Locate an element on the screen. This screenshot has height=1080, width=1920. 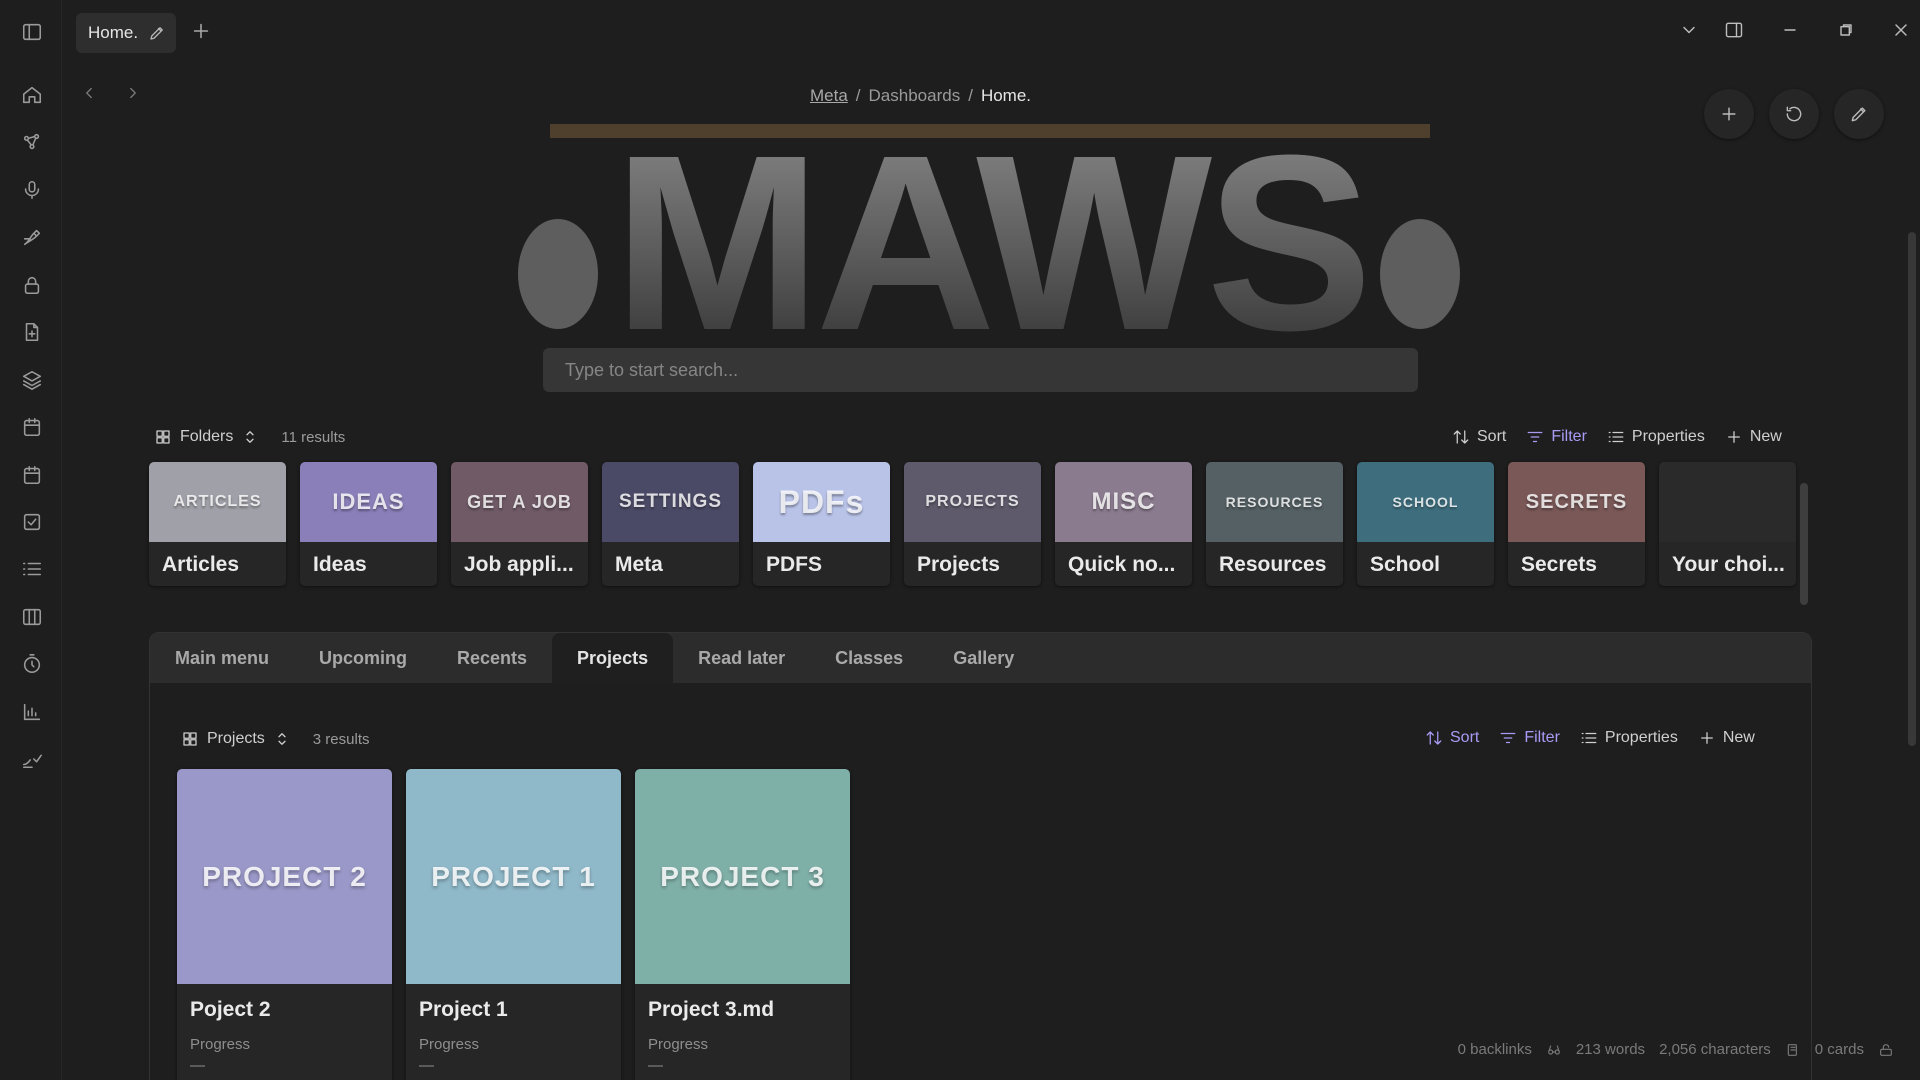
folder-thumbnail: MISC is located at coordinates (1123, 502).